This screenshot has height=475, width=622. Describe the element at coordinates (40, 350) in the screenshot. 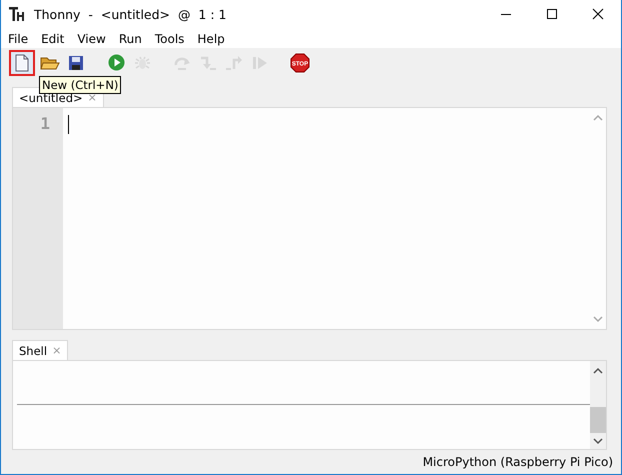

I see `shell-tab: Shell ×` at that location.